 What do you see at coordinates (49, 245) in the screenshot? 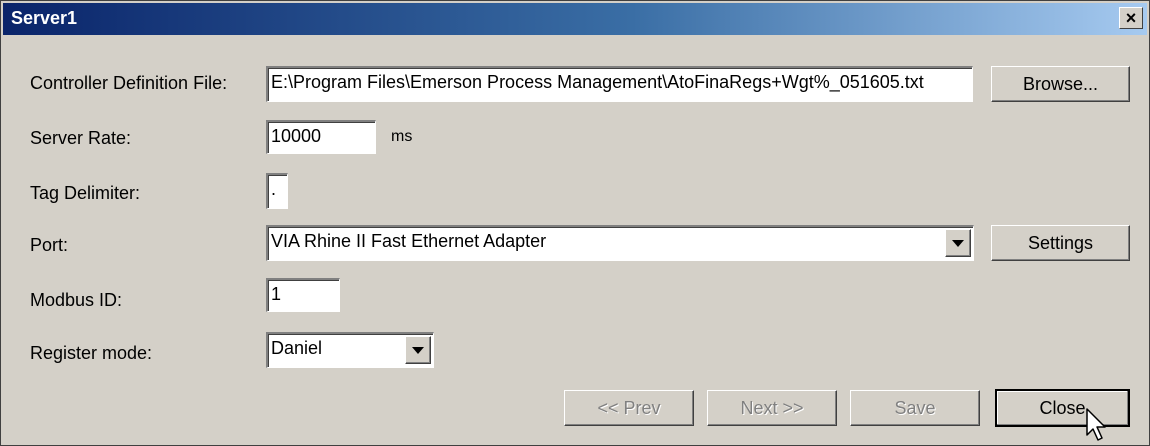
I see `port-label: Port:` at bounding box center [49, 245].